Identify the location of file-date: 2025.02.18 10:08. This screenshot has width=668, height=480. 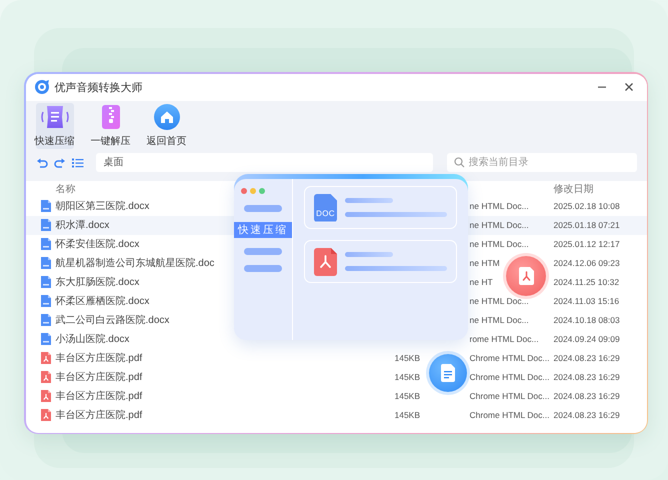
(587, 206).